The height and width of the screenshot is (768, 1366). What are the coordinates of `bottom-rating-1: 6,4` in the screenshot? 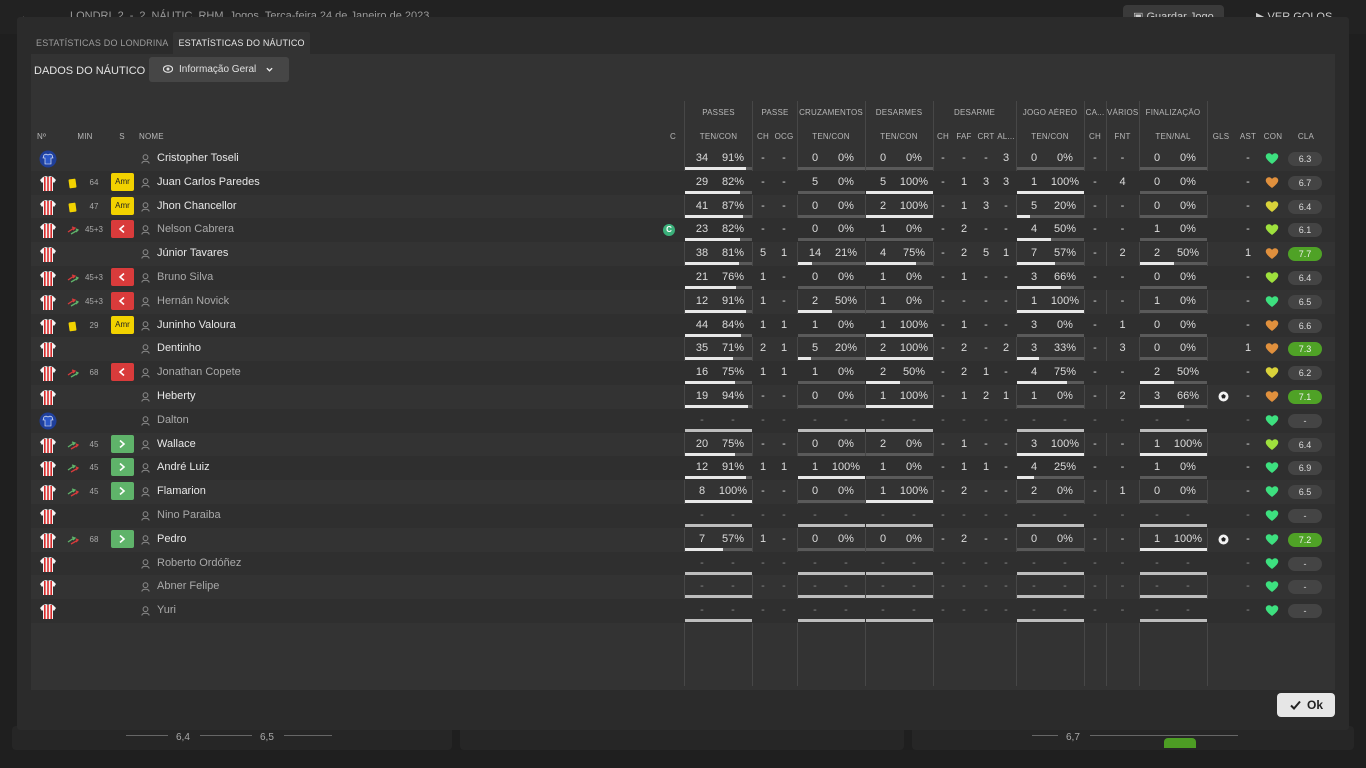 It's located at (183, 737).